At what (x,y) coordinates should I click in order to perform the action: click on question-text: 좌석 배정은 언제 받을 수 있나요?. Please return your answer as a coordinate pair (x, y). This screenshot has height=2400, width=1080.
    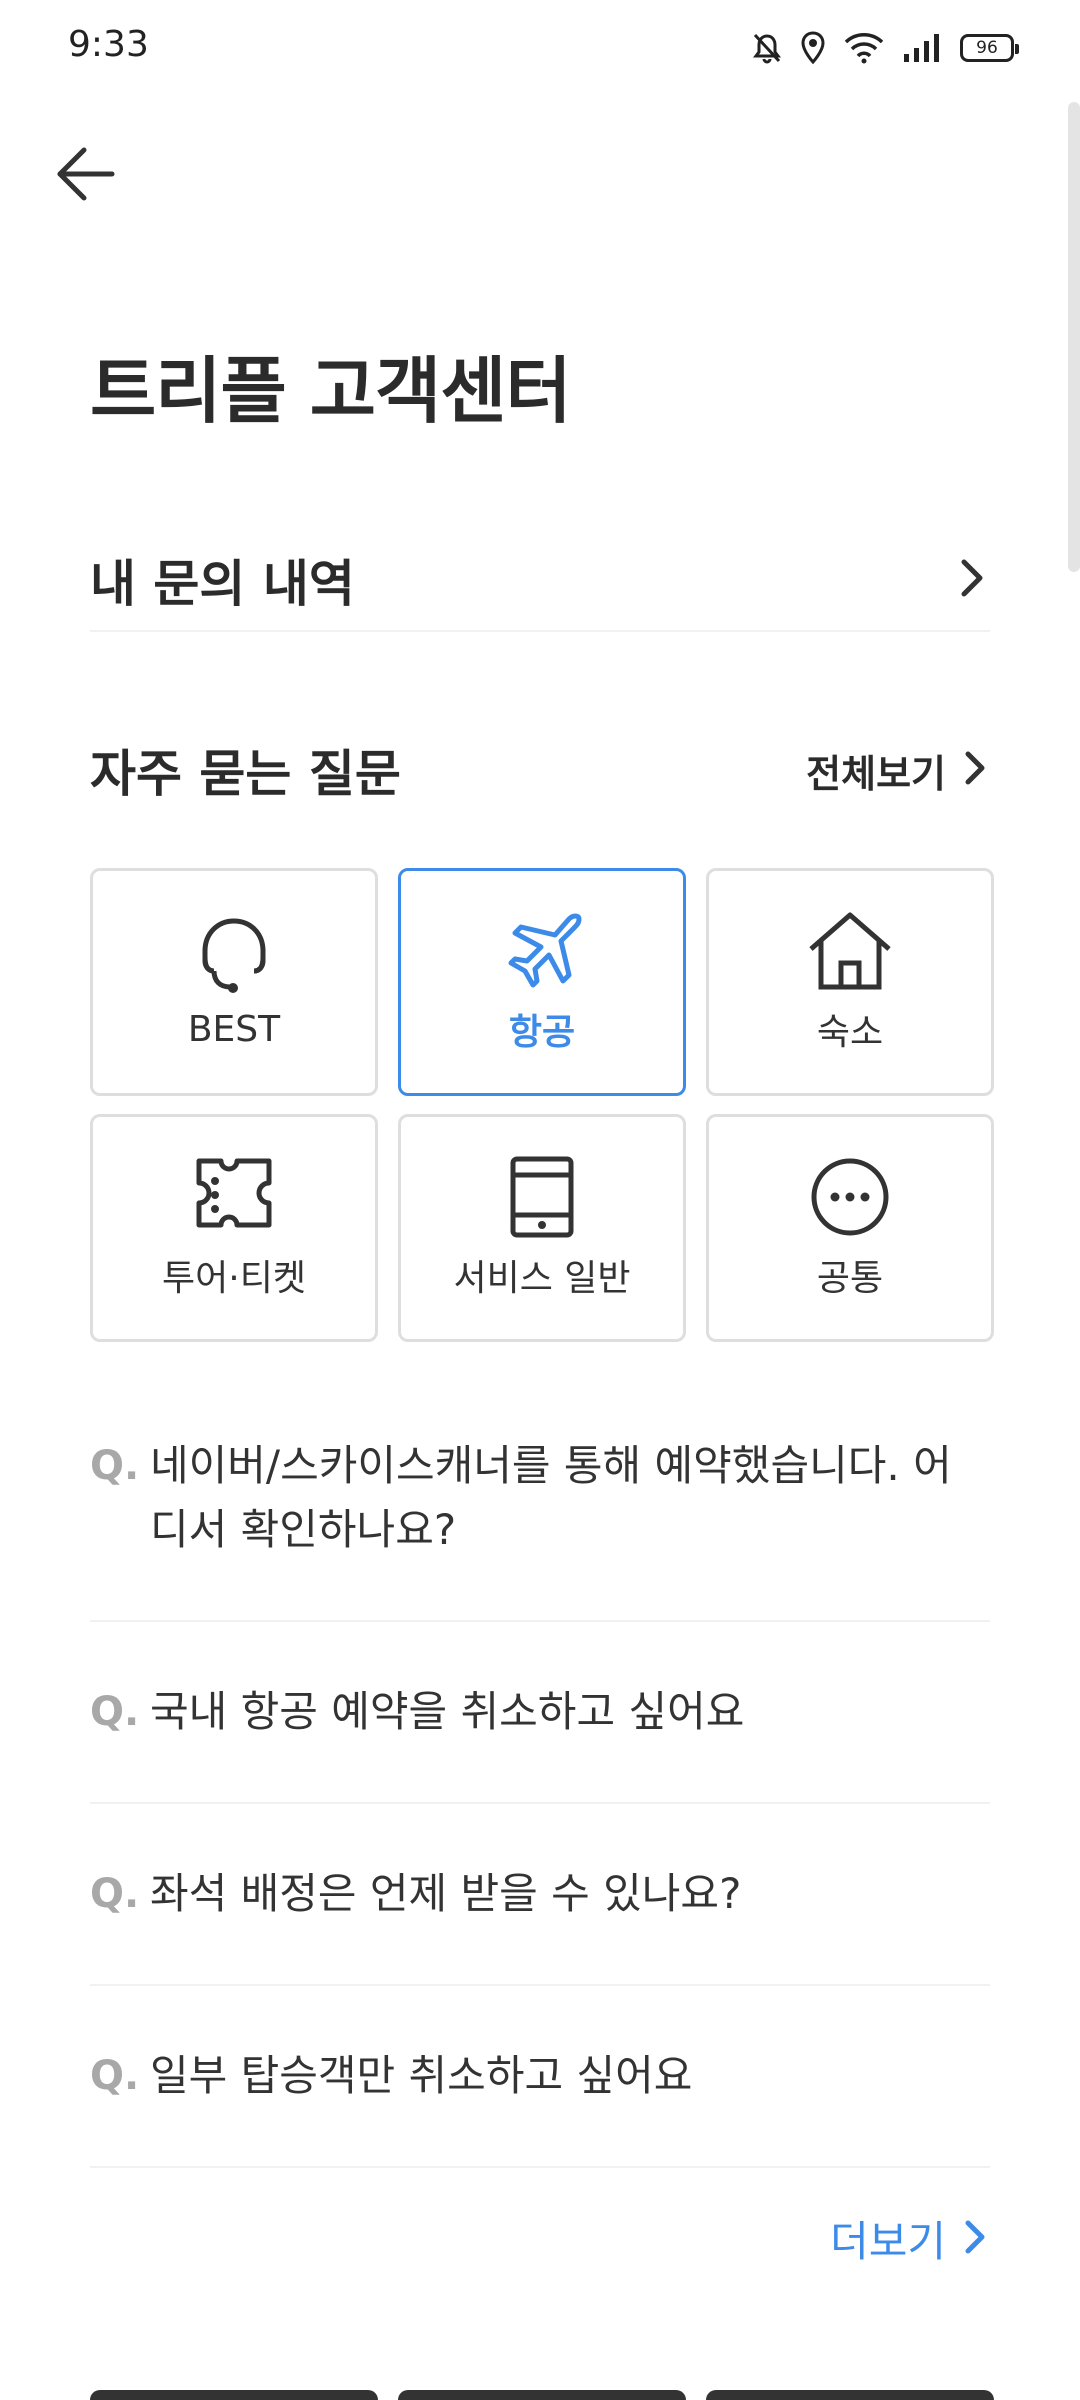
    Looking at the image, I should click on (446, 1893).